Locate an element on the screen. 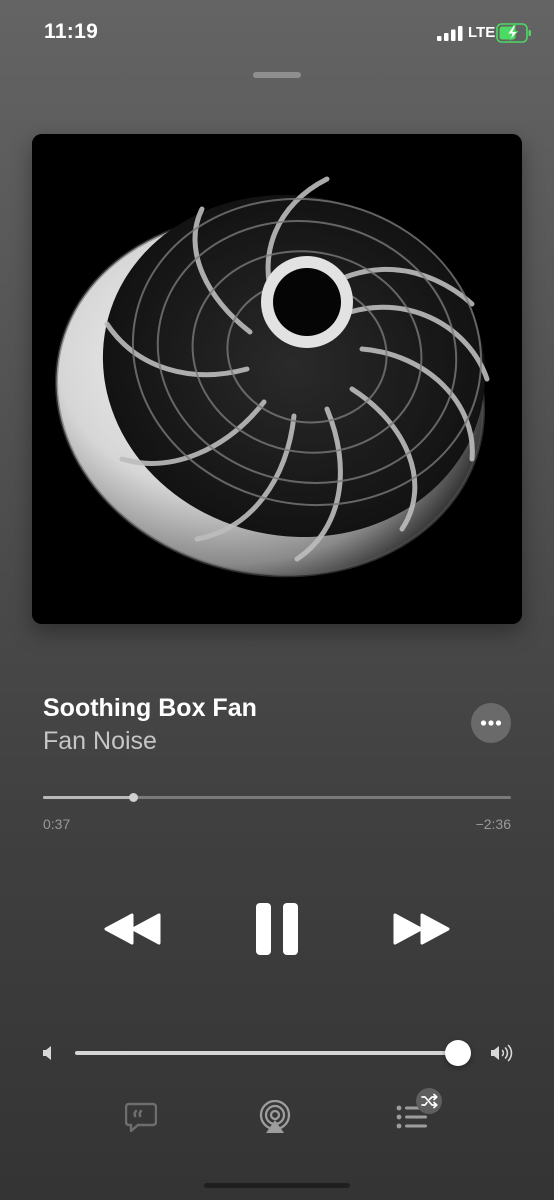  network-type: LTE is located at coordinates (482, 32).